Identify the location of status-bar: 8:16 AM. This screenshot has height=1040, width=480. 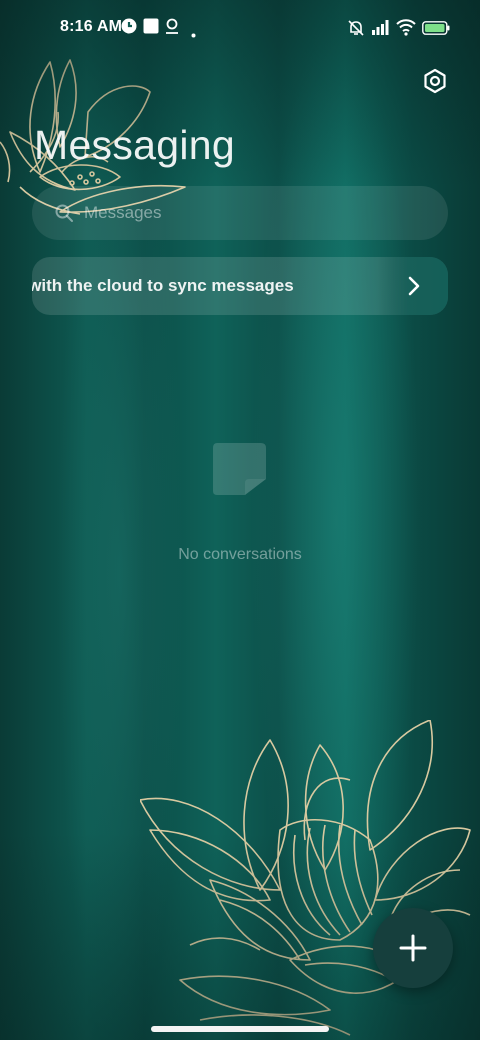
(240, 28).